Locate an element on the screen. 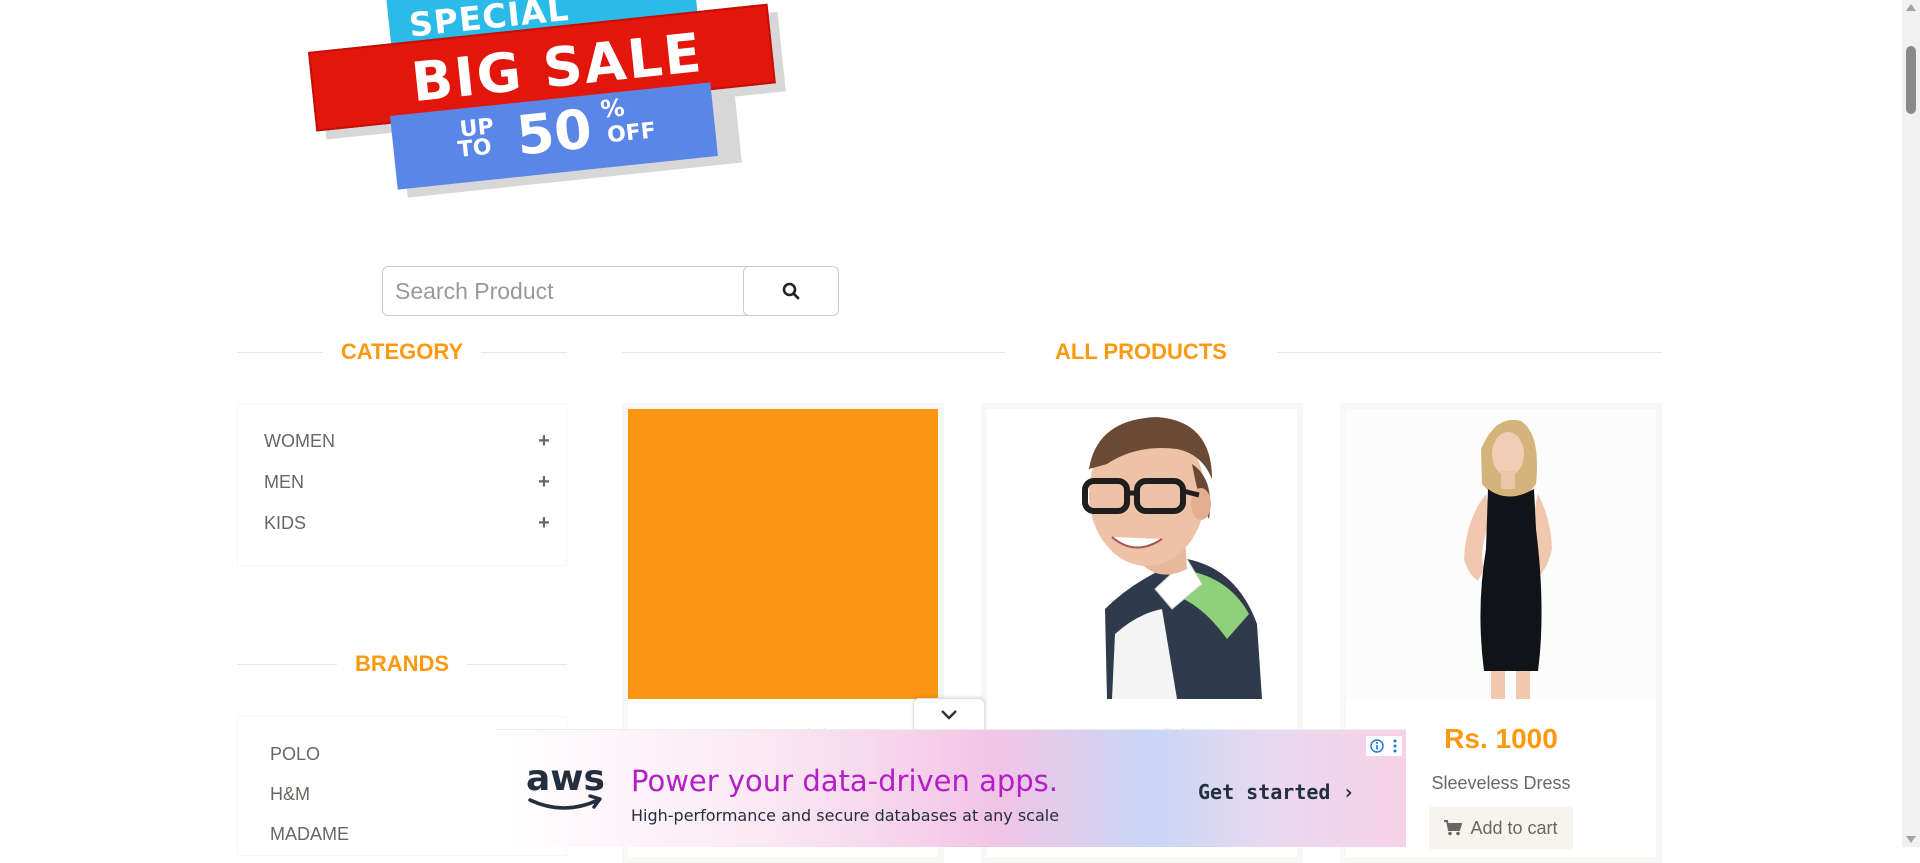  ad-get-started-link: Get started › is located at coordinates (1276, 792).